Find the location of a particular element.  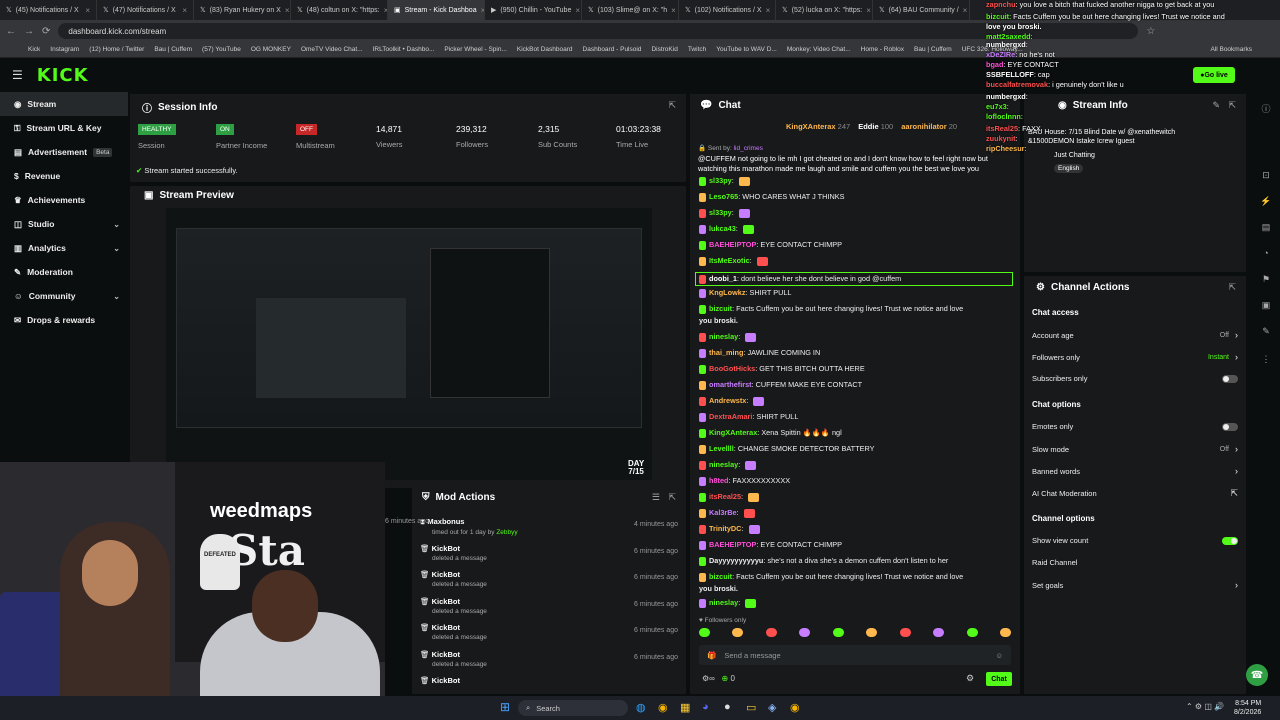

clock: 8:54 PM 8/2/2026 is located at coordinates (1247, 708).